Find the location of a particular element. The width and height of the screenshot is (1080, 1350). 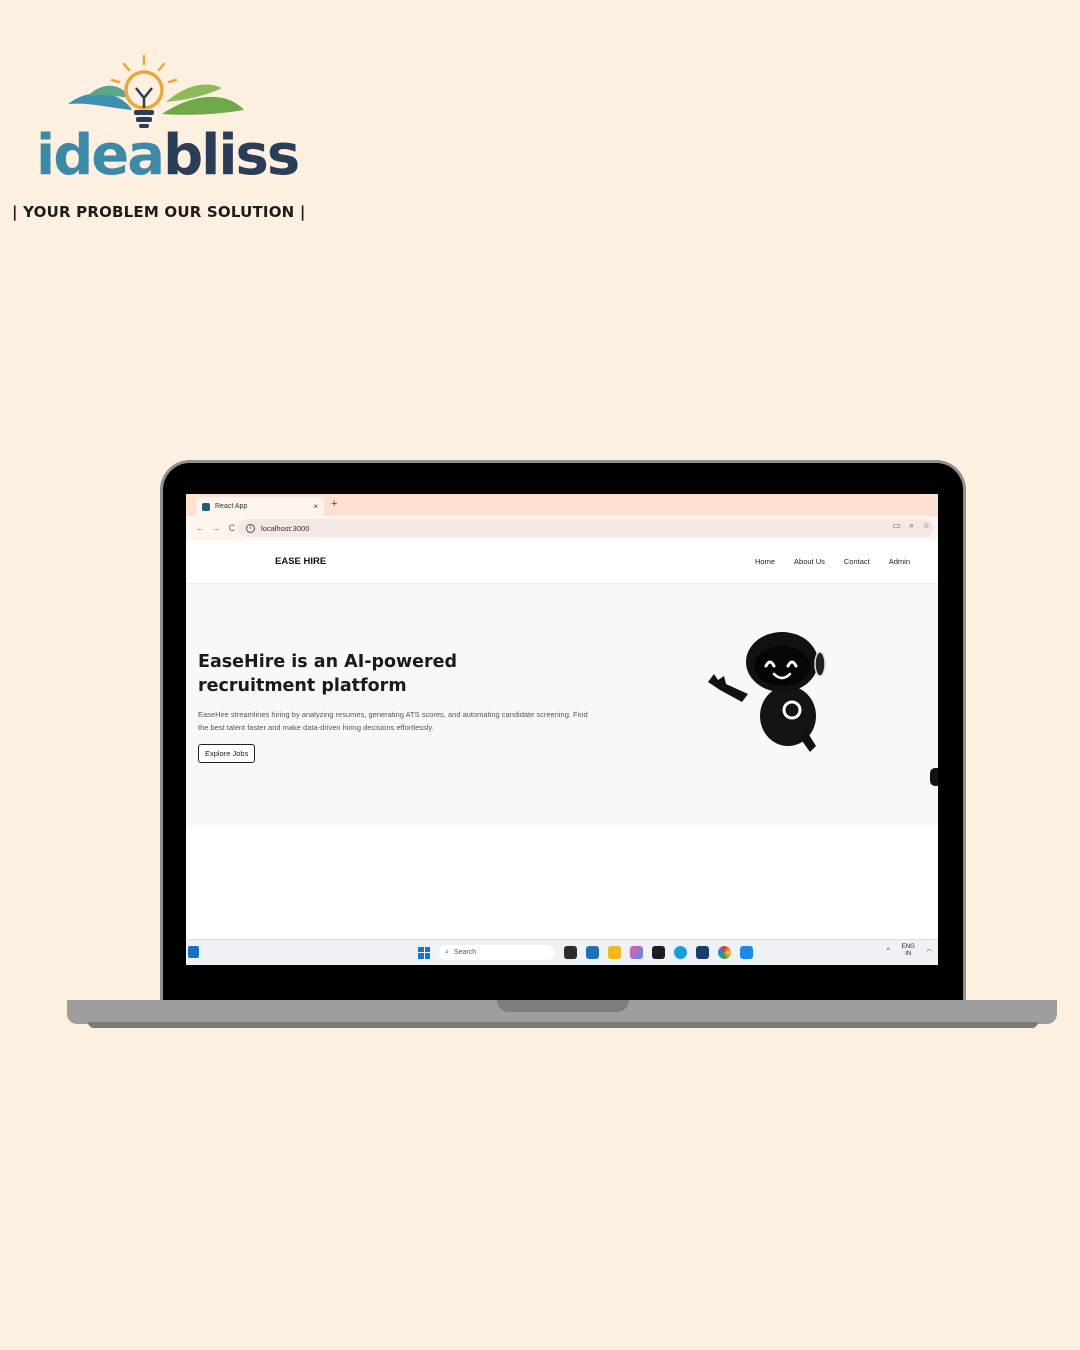

back-arrow-icon: ← is located at coordinates (200, 528).